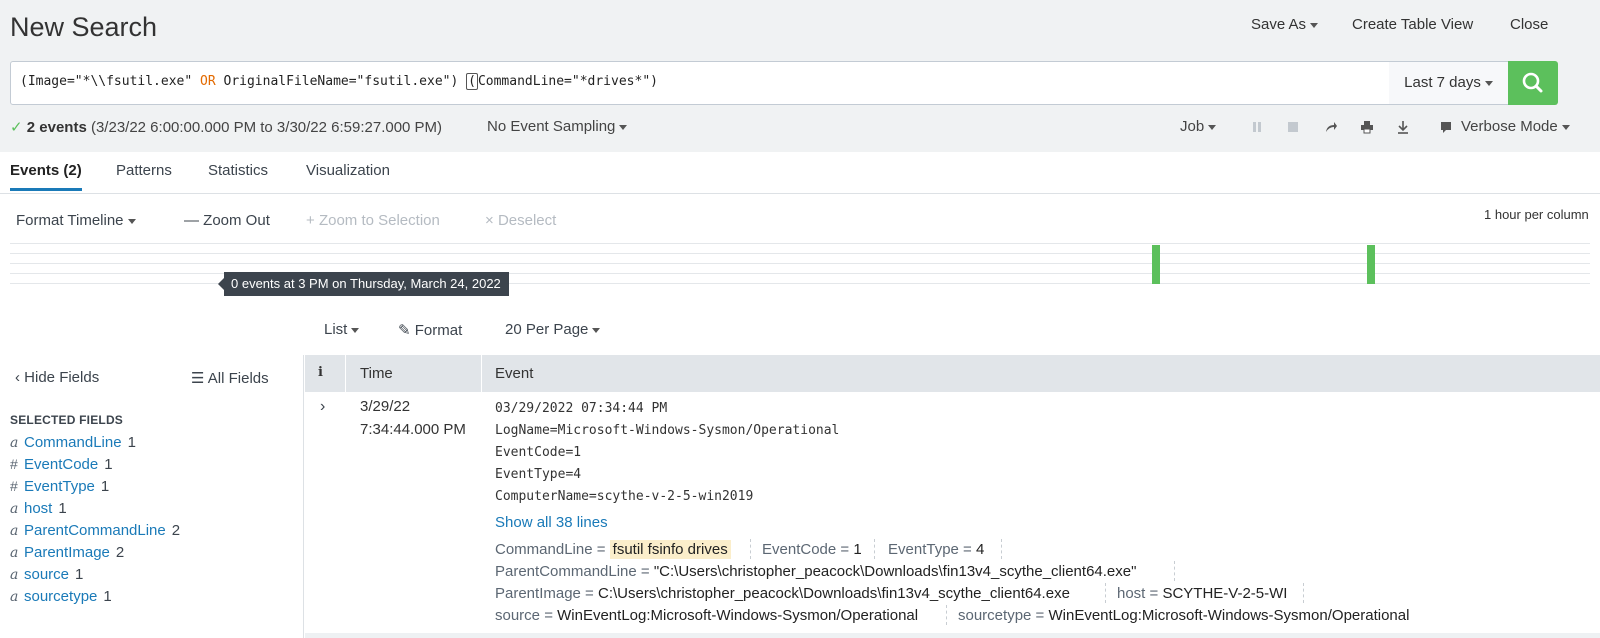 The width and height of the screenshot is (1600, 638). I want to click on field-key: EventCode =, so click(806, 549).